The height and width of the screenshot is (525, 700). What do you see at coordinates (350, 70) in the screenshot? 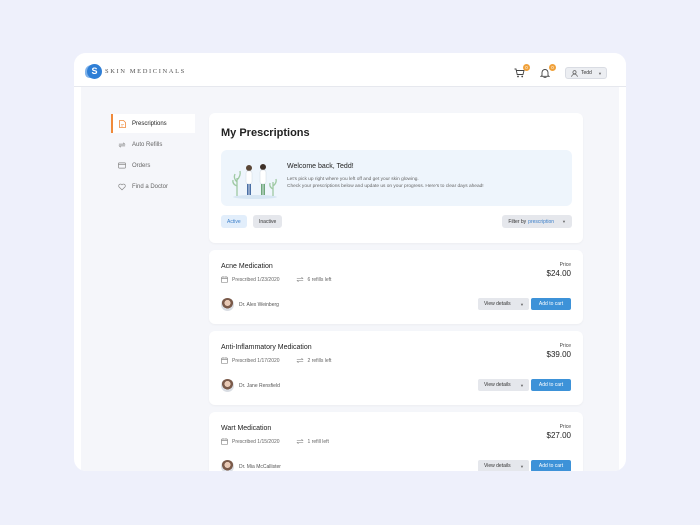
I see `top-bar: S SKIN MEDICINALS 0 0 Tedd ▼` at bounding box center [350, 70].